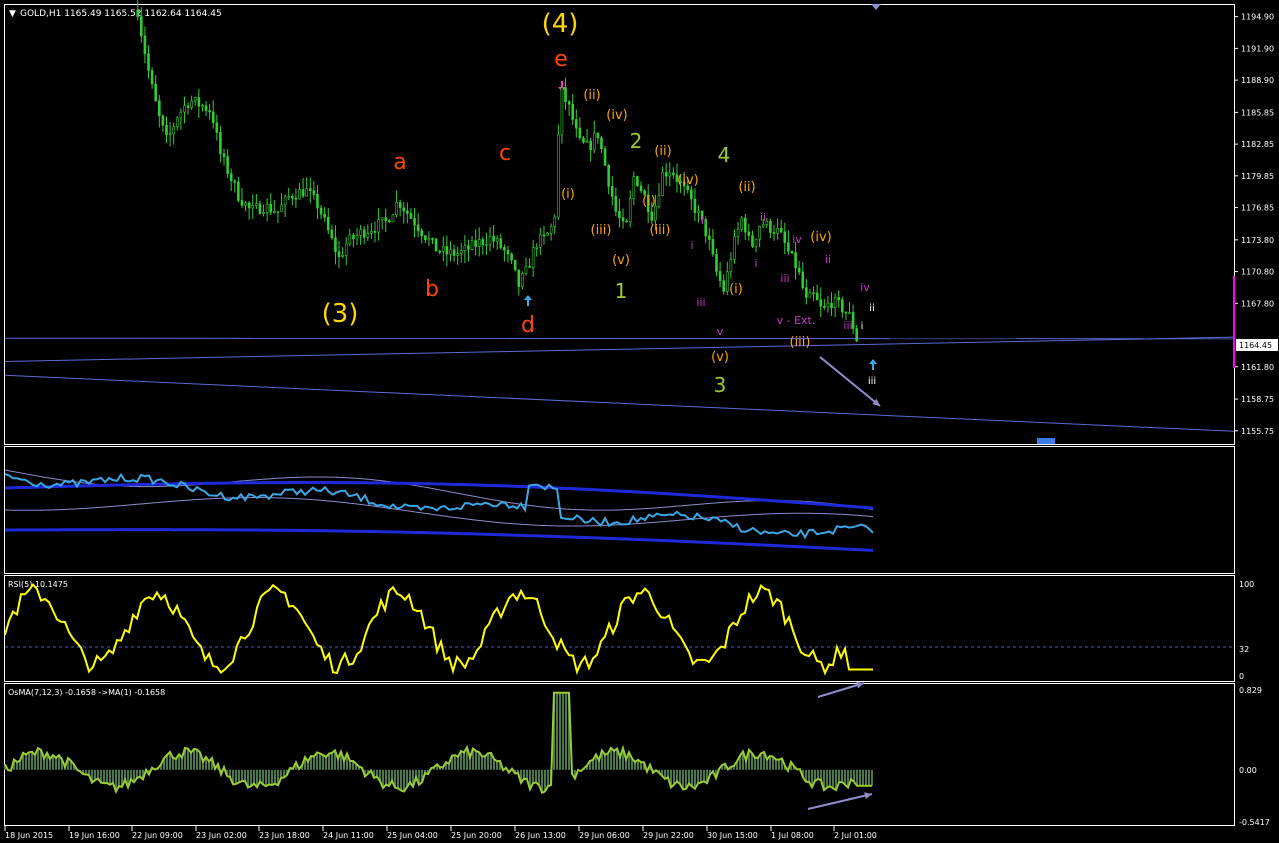  I want to click on time-tick-label: 1 Jul 08:00, so click(792, 835).